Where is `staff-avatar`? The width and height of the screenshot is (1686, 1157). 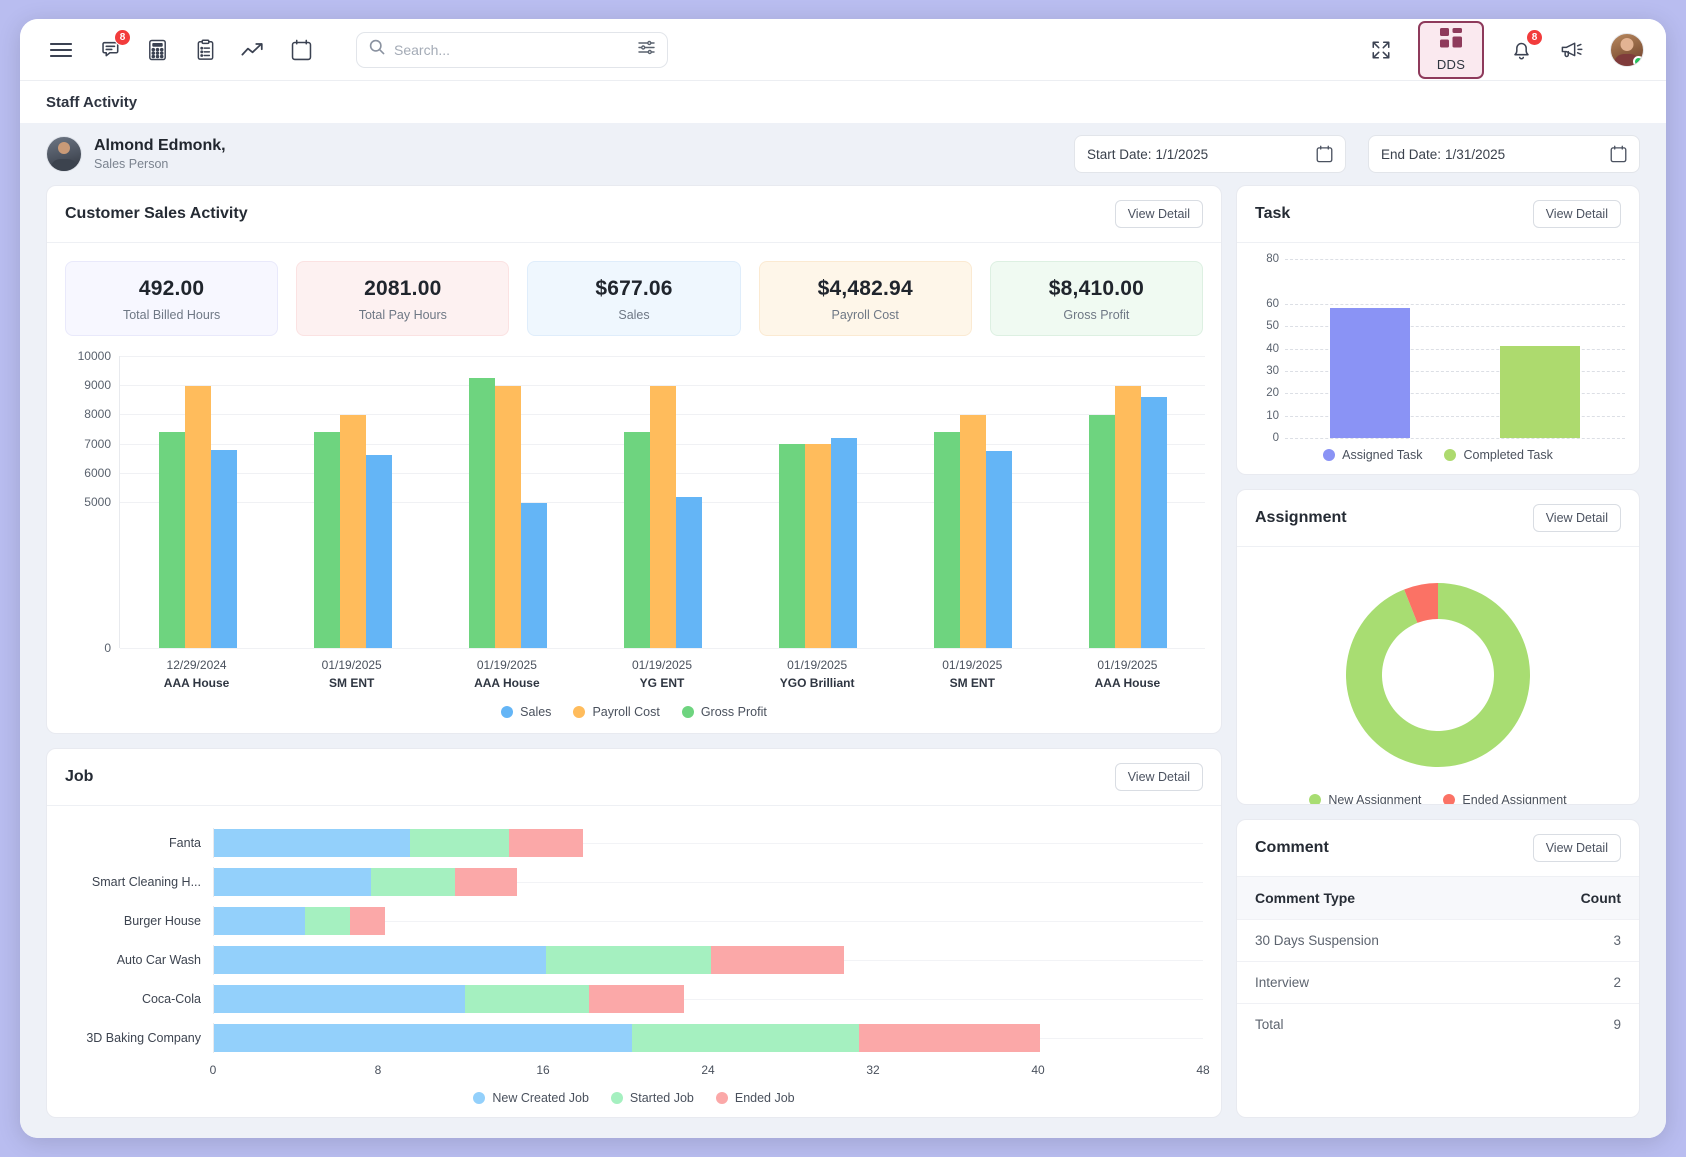
staff-avatar is located at coordinates (64, 154).